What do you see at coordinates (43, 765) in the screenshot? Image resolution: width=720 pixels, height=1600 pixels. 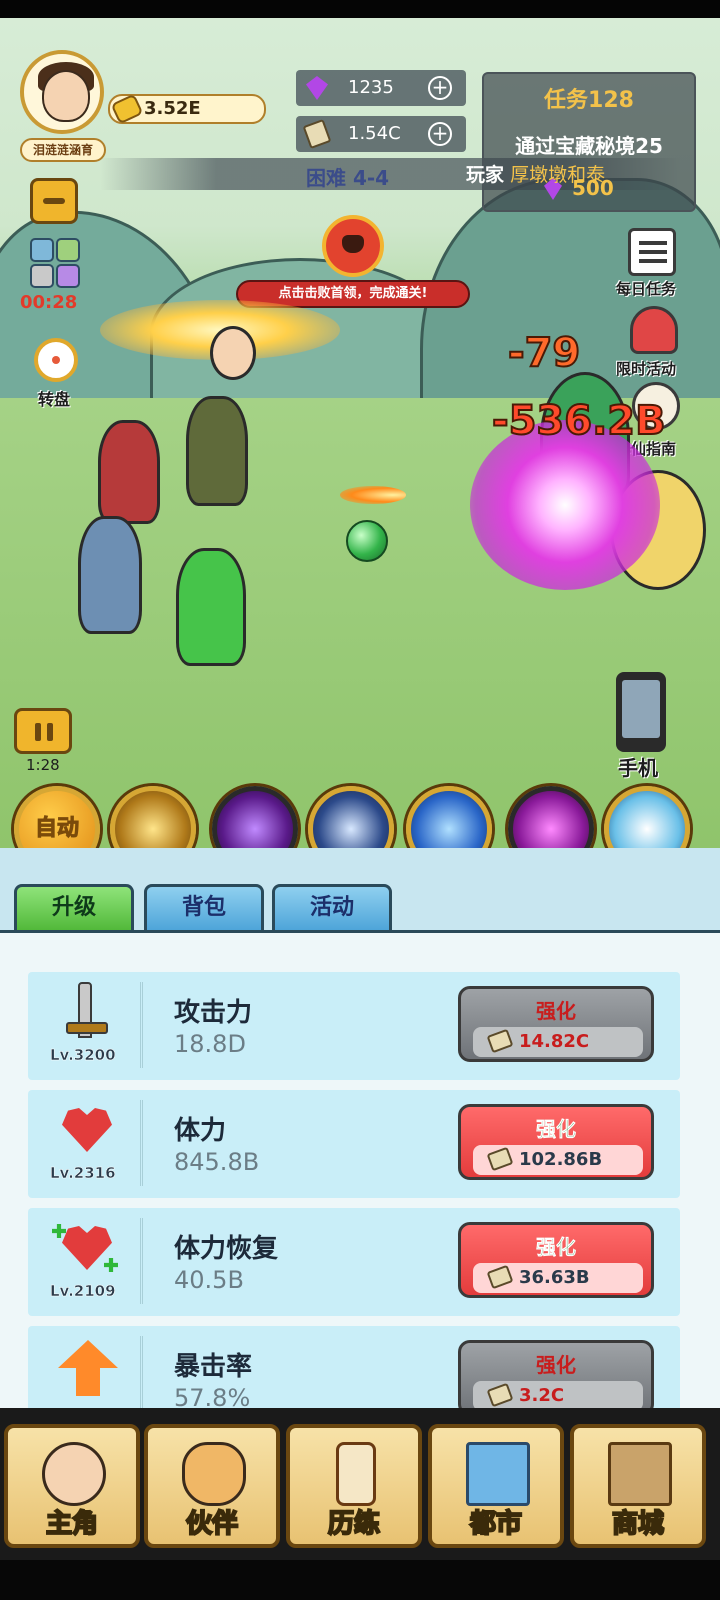 I see `battle-timer: 1:28` at bounding box center [43, 765].